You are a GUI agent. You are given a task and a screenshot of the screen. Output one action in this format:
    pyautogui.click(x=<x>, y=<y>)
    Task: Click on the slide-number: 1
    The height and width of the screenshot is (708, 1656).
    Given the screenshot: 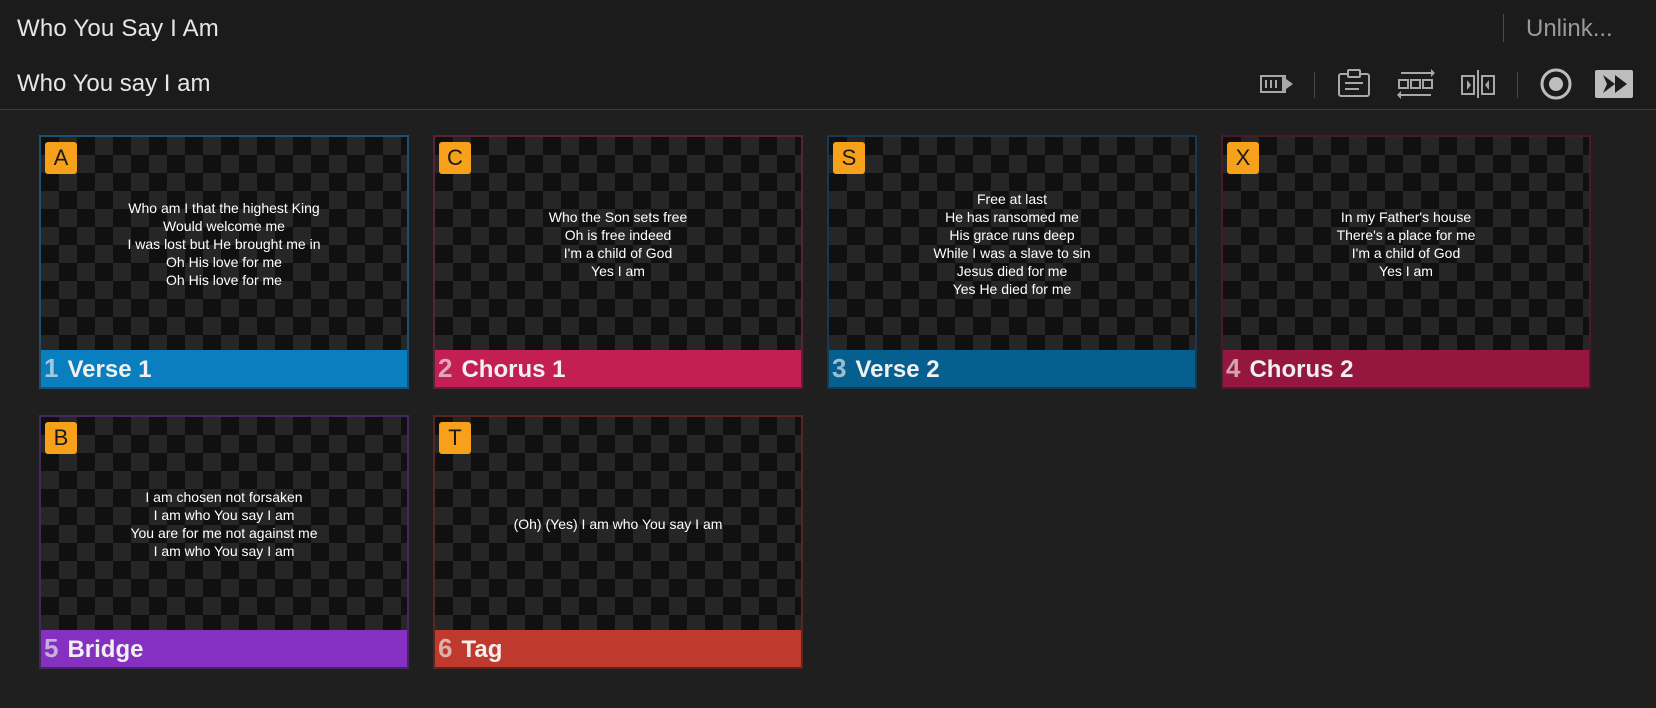 What is the action you would take?
    pyautogui.click(x=51, y=368)
    